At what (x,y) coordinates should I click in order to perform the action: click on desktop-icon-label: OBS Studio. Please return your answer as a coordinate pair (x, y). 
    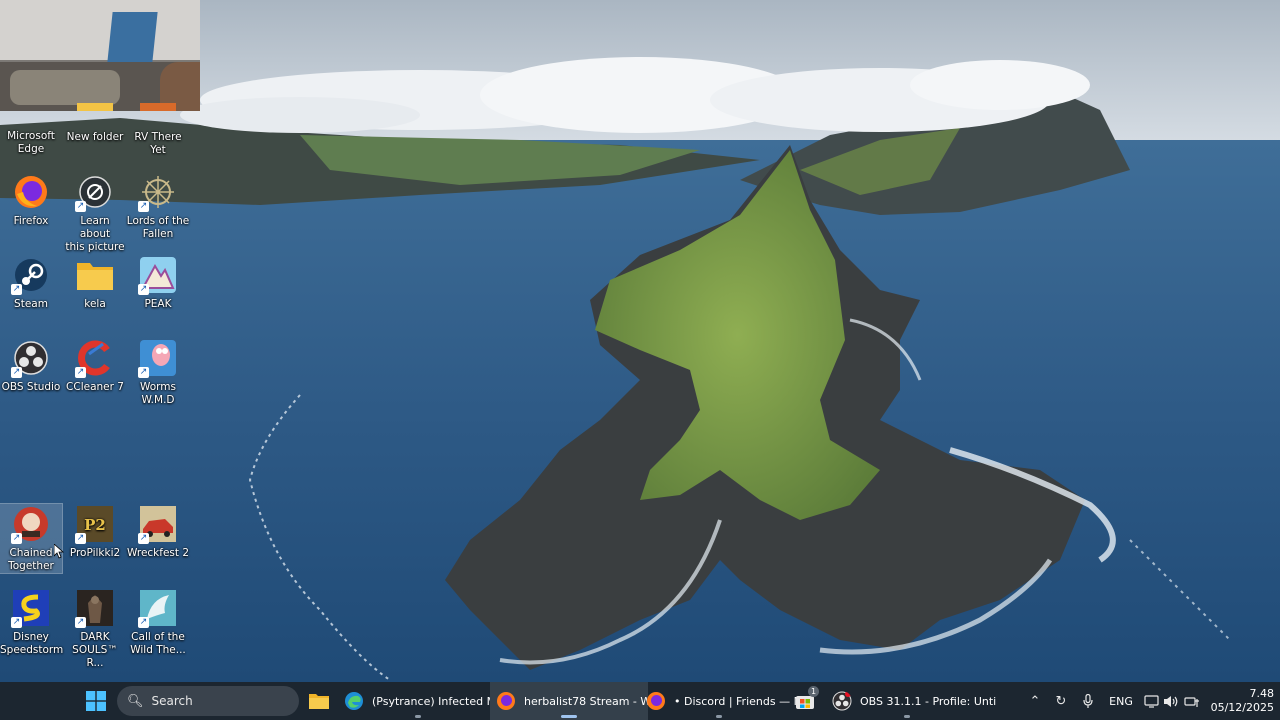
    Looking at the image, I should click on (31, 387).